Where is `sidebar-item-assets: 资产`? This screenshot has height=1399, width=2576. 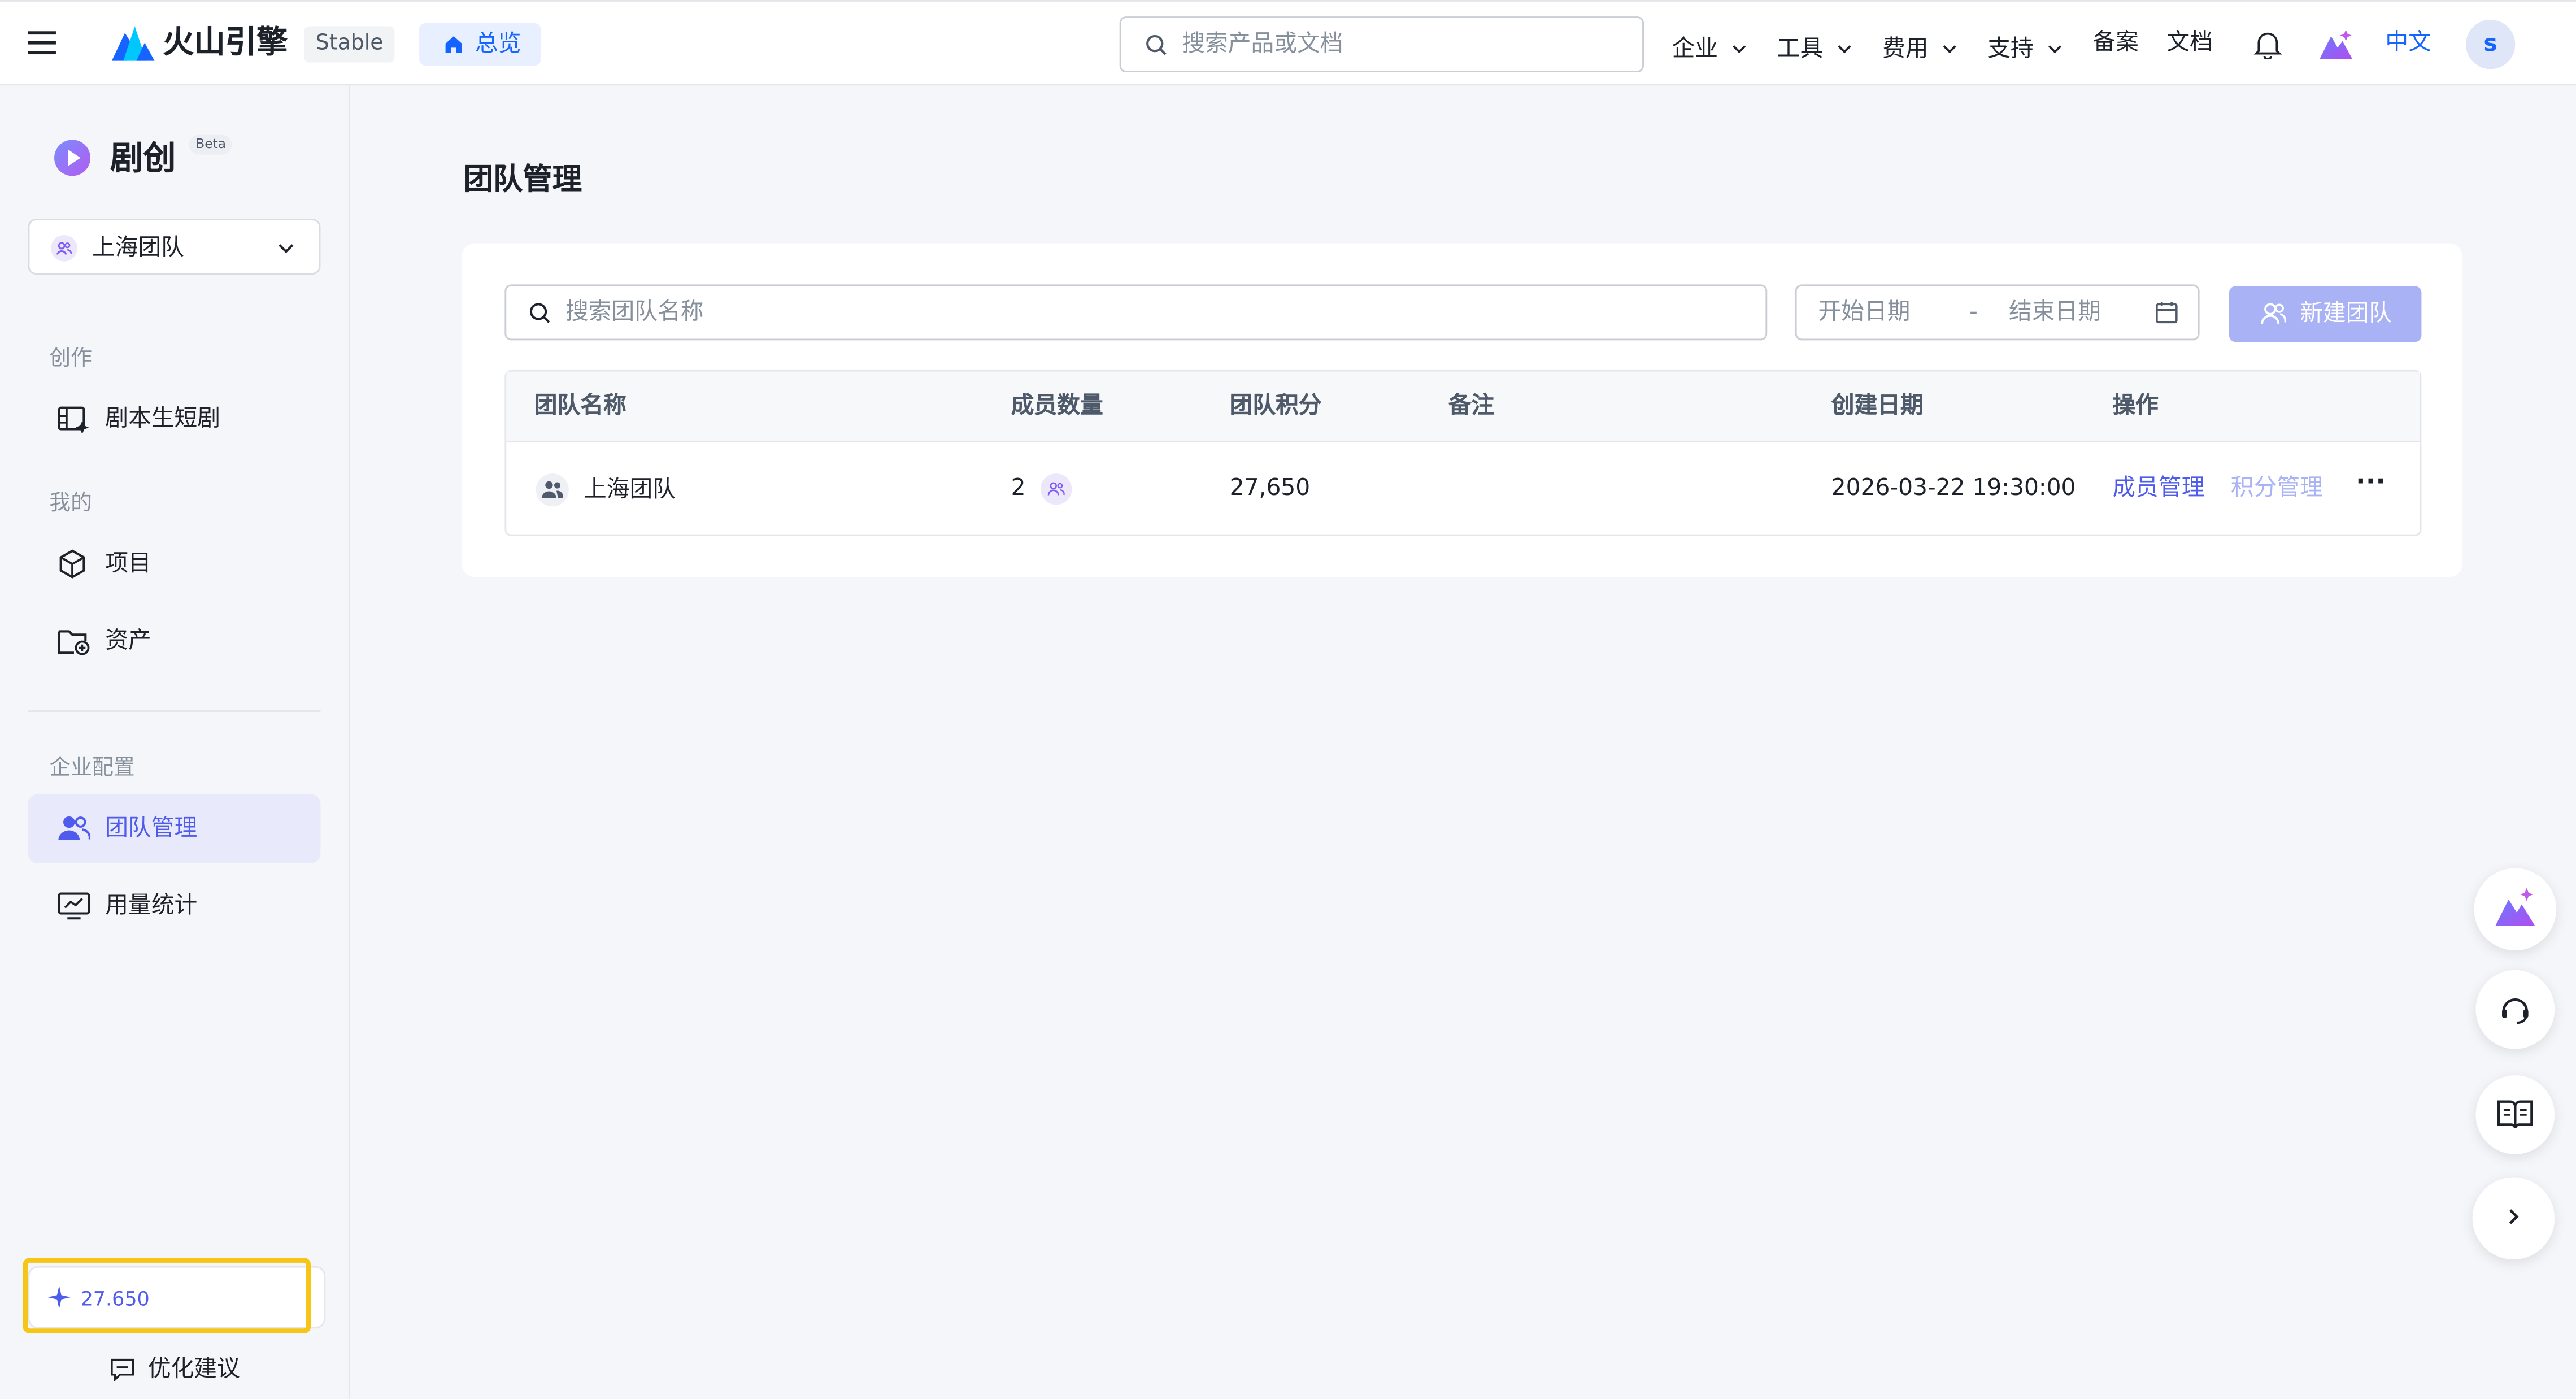 sidebar-item-assets: 资产 is located at coordinates (174, 641).